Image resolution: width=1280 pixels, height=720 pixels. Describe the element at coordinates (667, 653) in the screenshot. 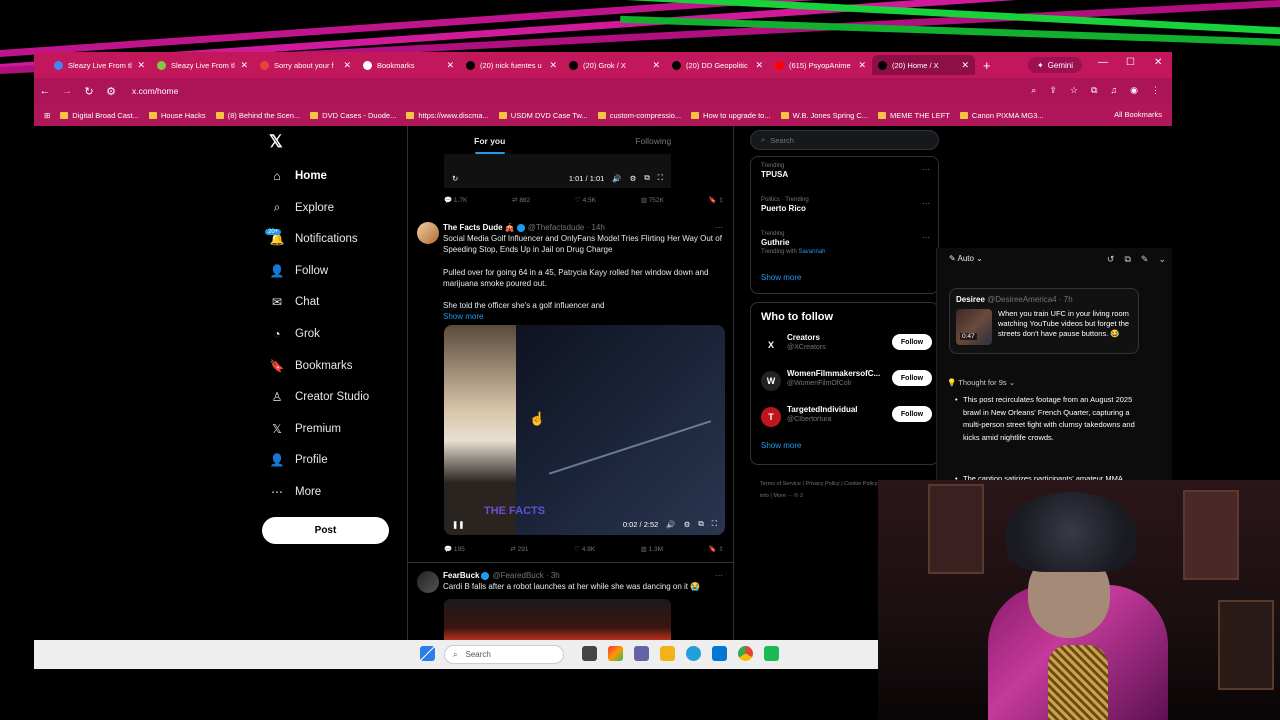

I see `file-explorer-icon` at that location.